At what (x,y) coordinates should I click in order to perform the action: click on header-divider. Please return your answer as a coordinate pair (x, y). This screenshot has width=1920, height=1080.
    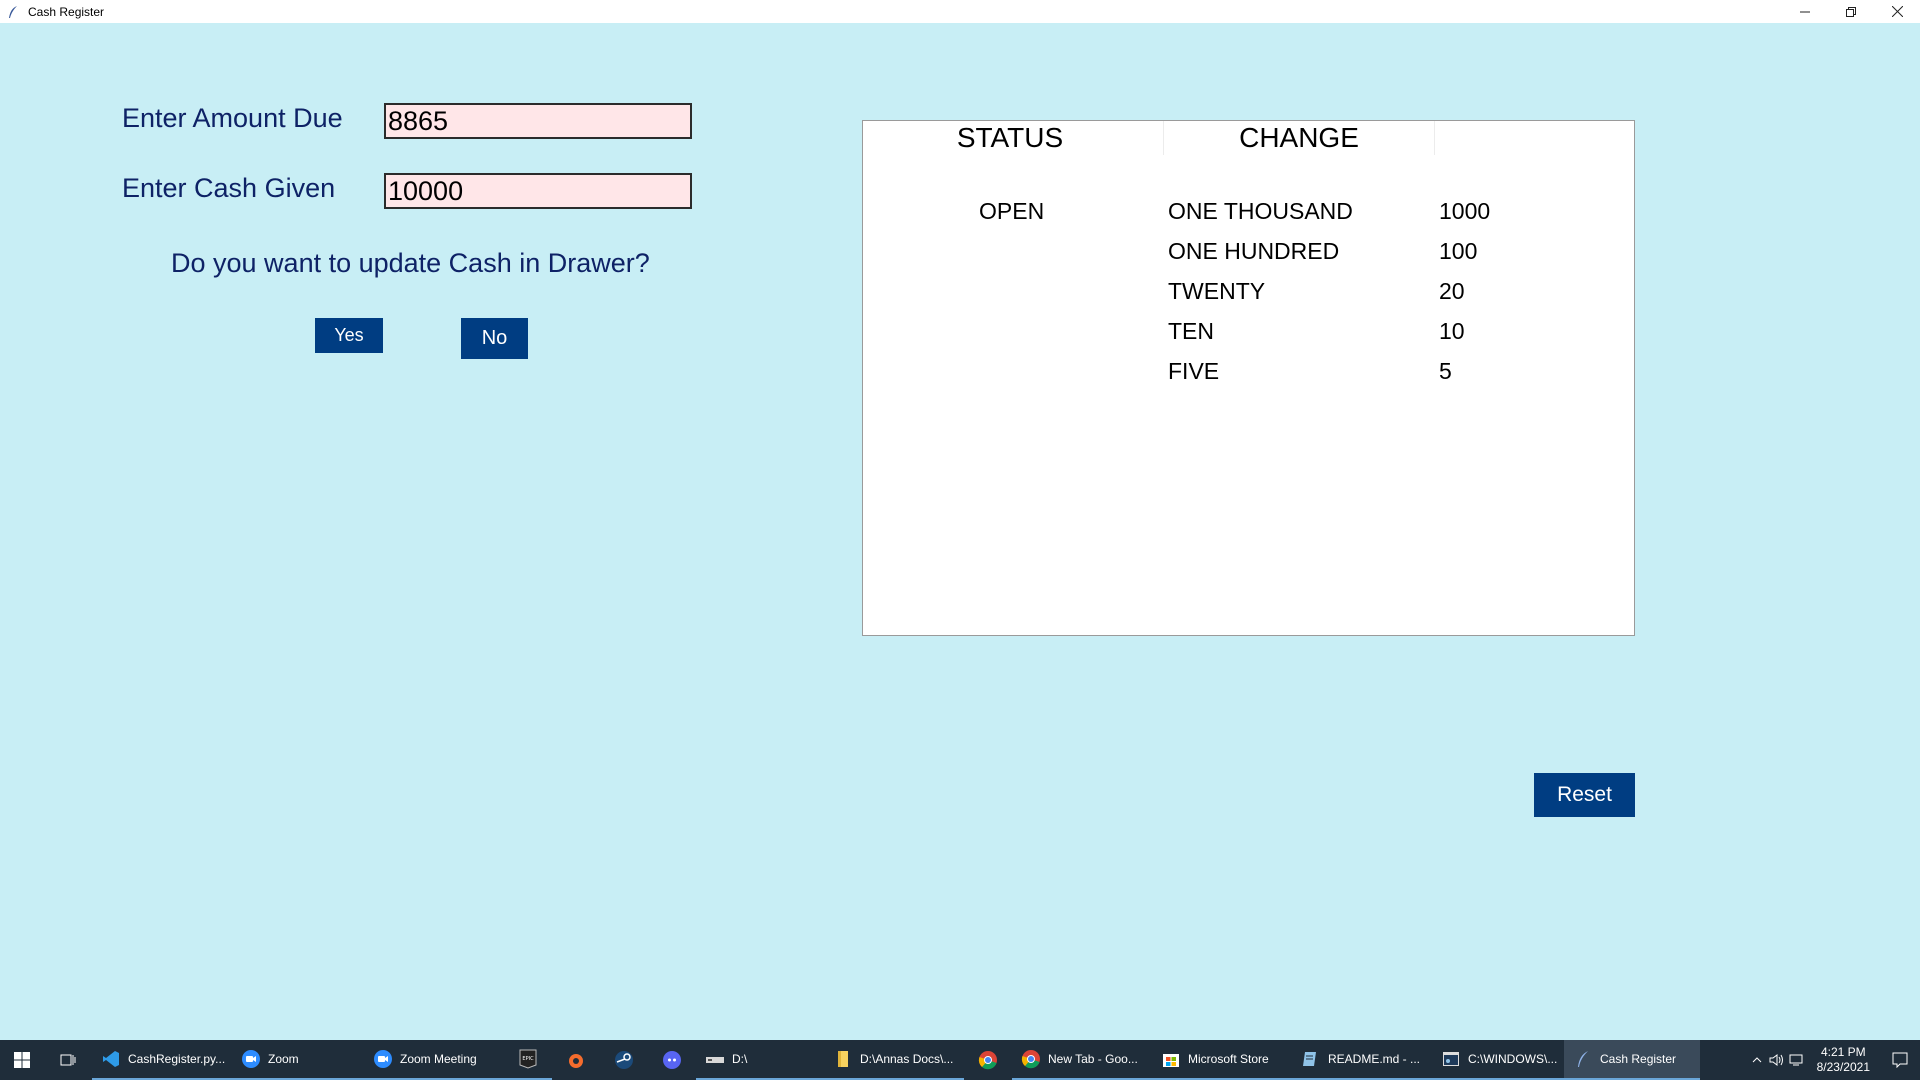
    Looking at the image, I should click on (1434, 138).